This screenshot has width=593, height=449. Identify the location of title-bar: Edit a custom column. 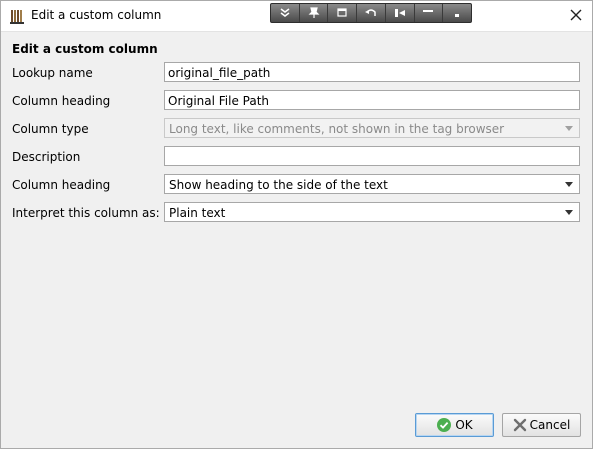
(296, 16).